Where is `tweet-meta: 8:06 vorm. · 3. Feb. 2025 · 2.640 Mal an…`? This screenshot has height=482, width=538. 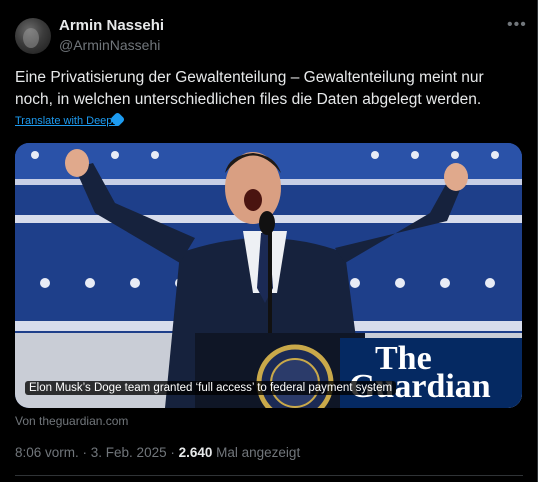 tweet-meta: 8:06 vorm. · 3. Feb. 2025 · 2.640 Mal an… is located at coordinates (157, 452).